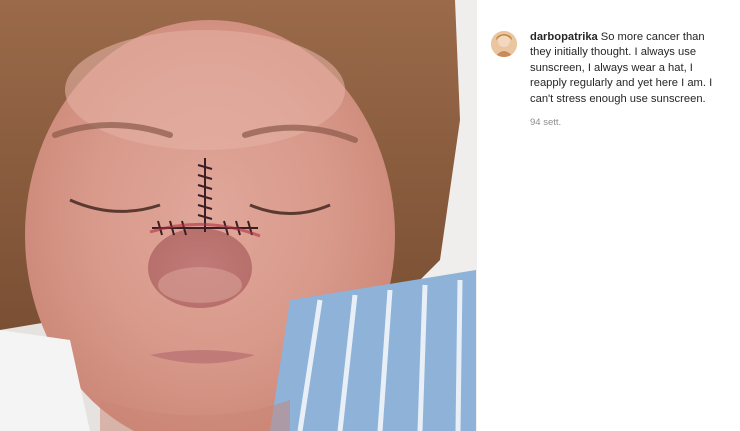  I want to click on avatar-icon, so click(504, 44).